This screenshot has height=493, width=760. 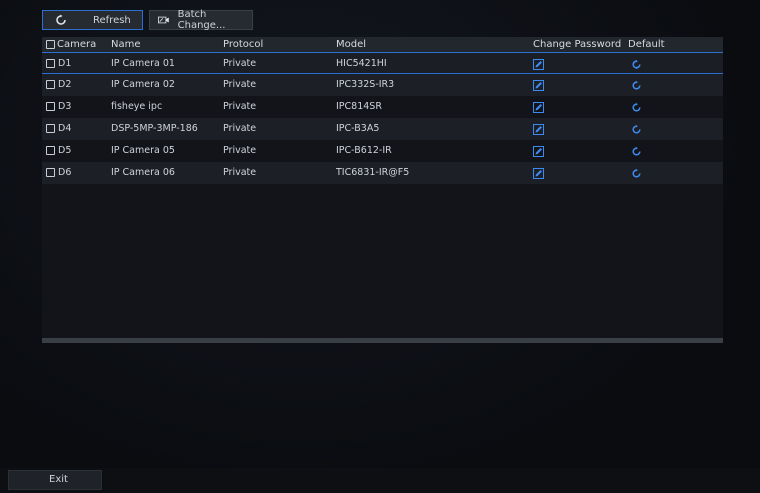 What do you see at coordinates (143, 84) in the screenshot?
I see `cell-name: IP Camera 02` at bounding box center [143, 84].